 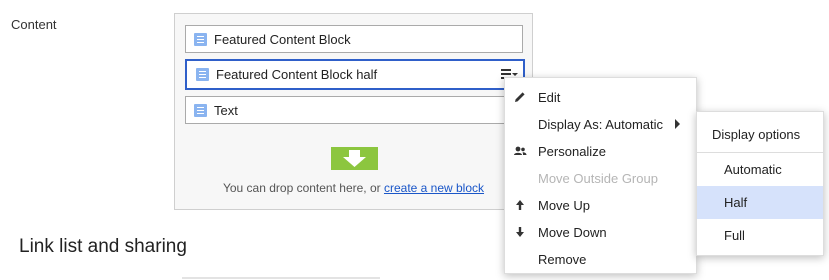 What do you see at coordinates (564, 205) in the screenshot?
I see `menu-item-label: Move Up` at bounding box center [564, 205].